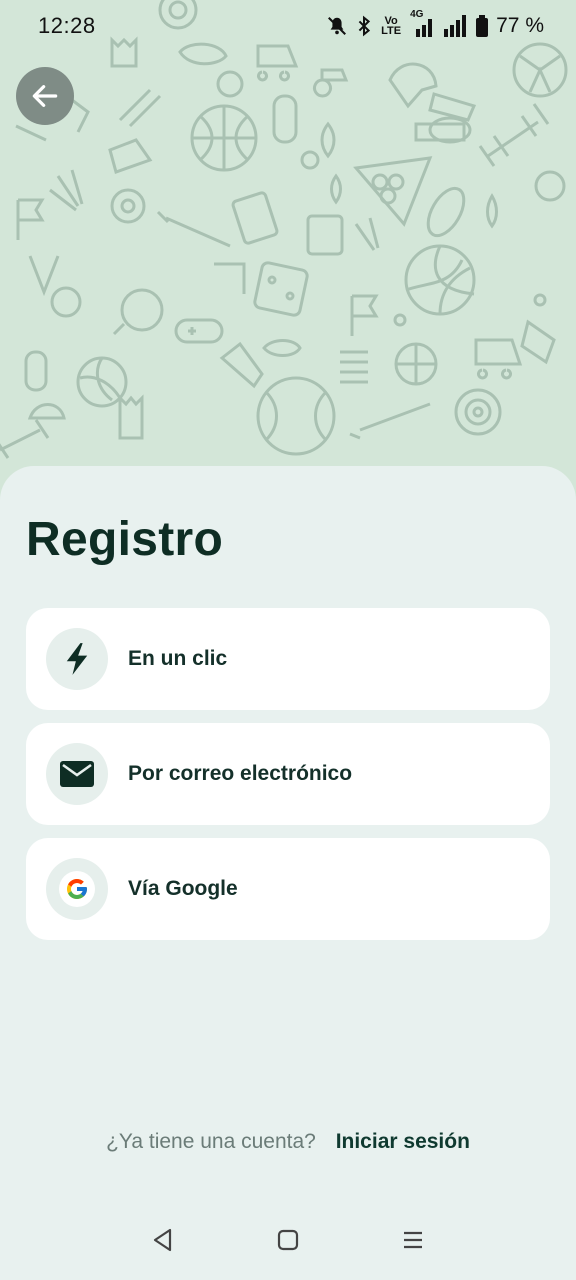  Describe the element at coordinates (520, 25) in the screenshot. I see `battery-percent: 77 %` at that location.